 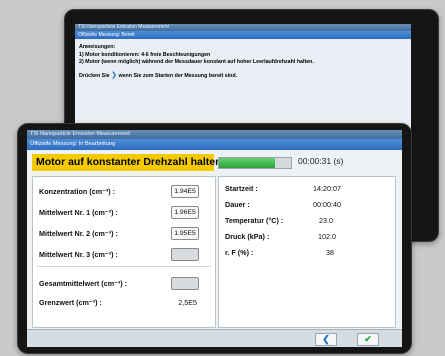 I want to click on checkmark-icon: ✔, so click(x=368, y=339).